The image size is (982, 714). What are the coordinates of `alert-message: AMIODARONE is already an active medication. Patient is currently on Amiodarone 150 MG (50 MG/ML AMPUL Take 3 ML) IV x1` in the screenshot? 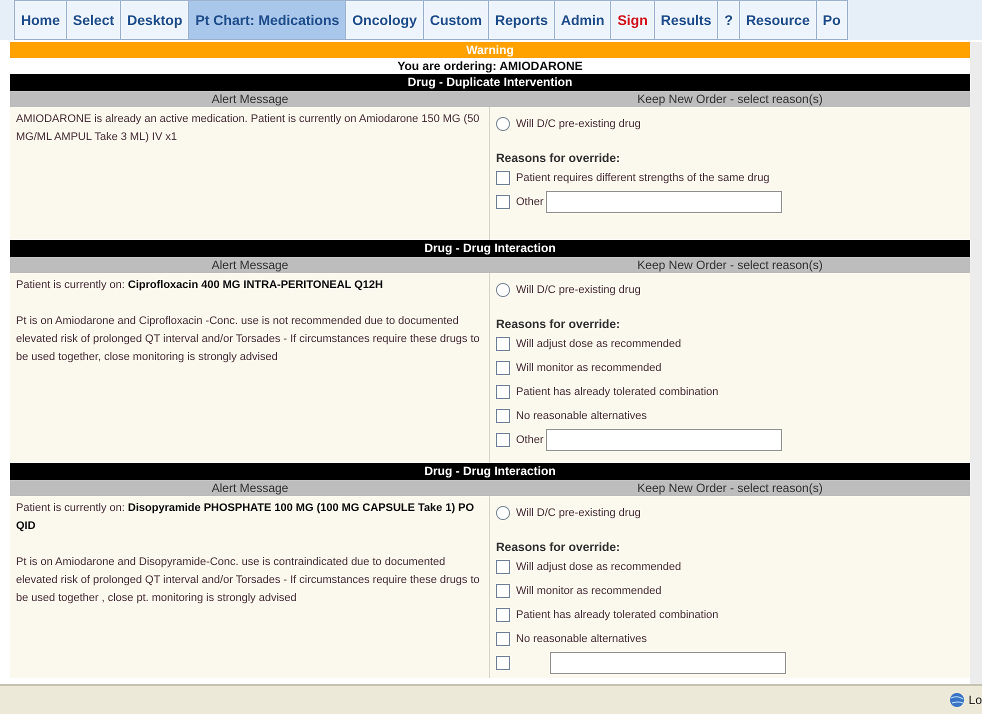 It's located at (248, 128).